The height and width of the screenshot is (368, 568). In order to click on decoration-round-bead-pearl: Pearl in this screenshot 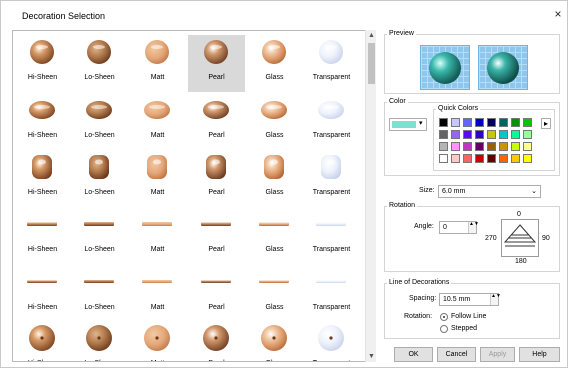, I will do `click(216, 63)`.